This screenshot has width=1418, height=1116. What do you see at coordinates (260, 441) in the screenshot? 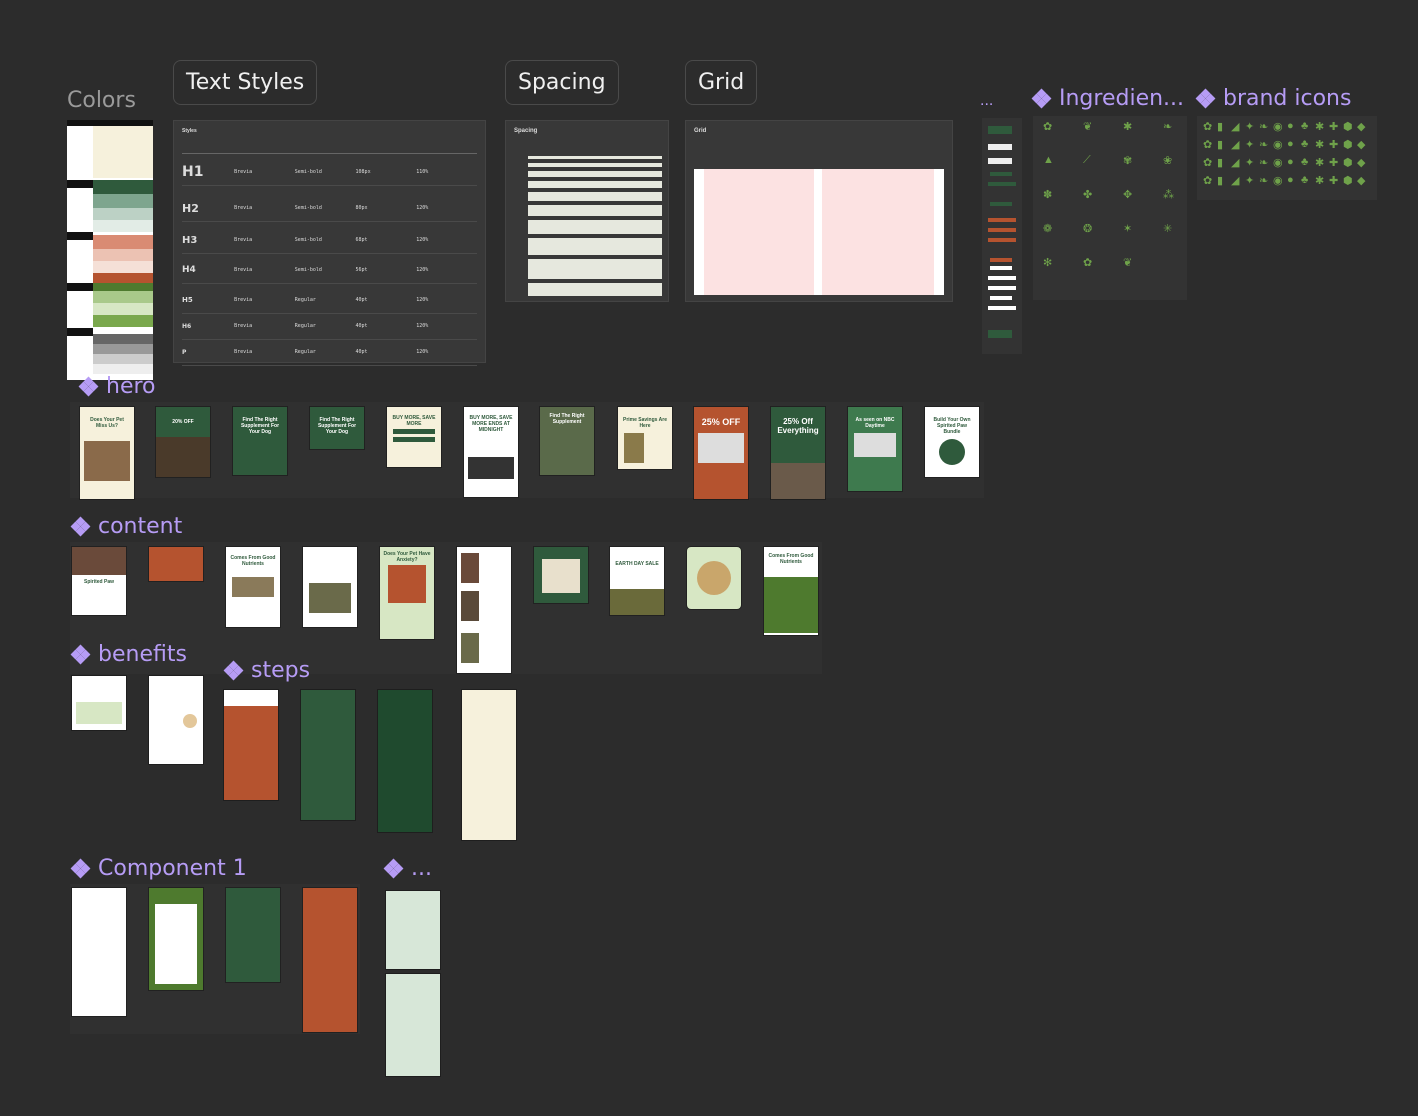
I see `hero-card: Find The Right Supplement For Your Dog` at bounding box center [260, 441].